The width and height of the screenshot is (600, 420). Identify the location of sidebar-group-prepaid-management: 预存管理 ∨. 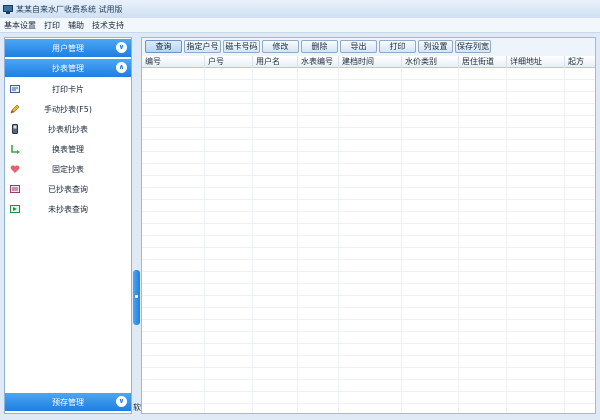
(68, 402).